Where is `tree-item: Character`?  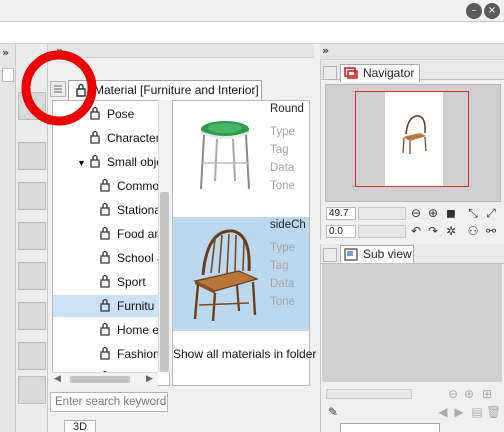
tree-item: Character is located at coordinates (106, 138).